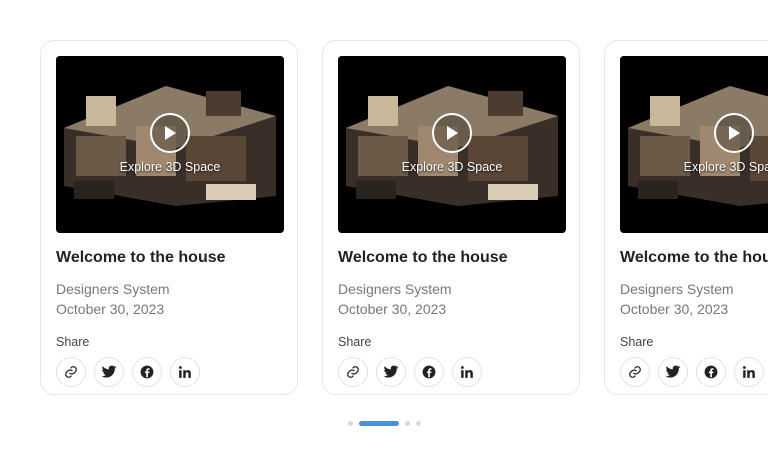  Describe the element at coordinates (378, 423) in the screenshot. I see `pagination-dot-active` at that location.